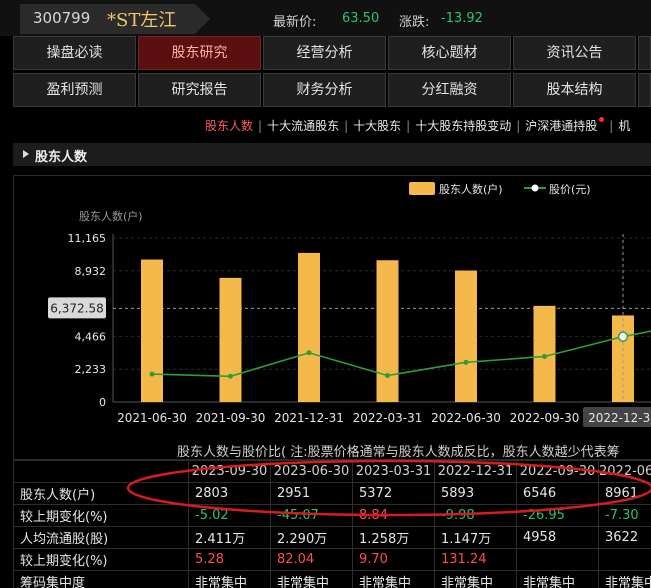 Image resolution: width=651 pixels, height=588 pixels. What do you see at coordinates (62, 18) in the screenshot?
I see `stock-code: 300799` at bounding box center [62, 18].